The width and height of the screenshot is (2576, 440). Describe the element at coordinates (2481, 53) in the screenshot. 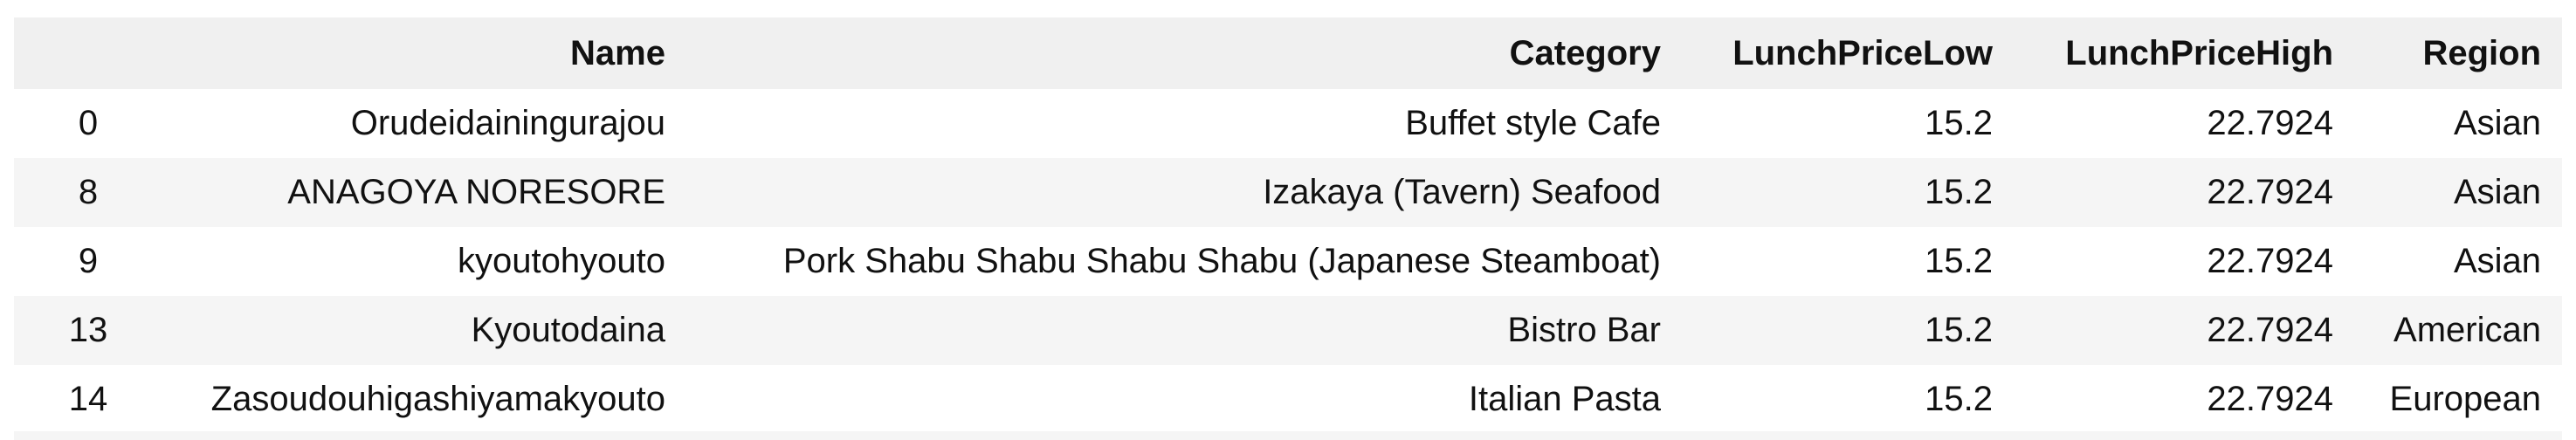

I see `header-region: Region` at that location.